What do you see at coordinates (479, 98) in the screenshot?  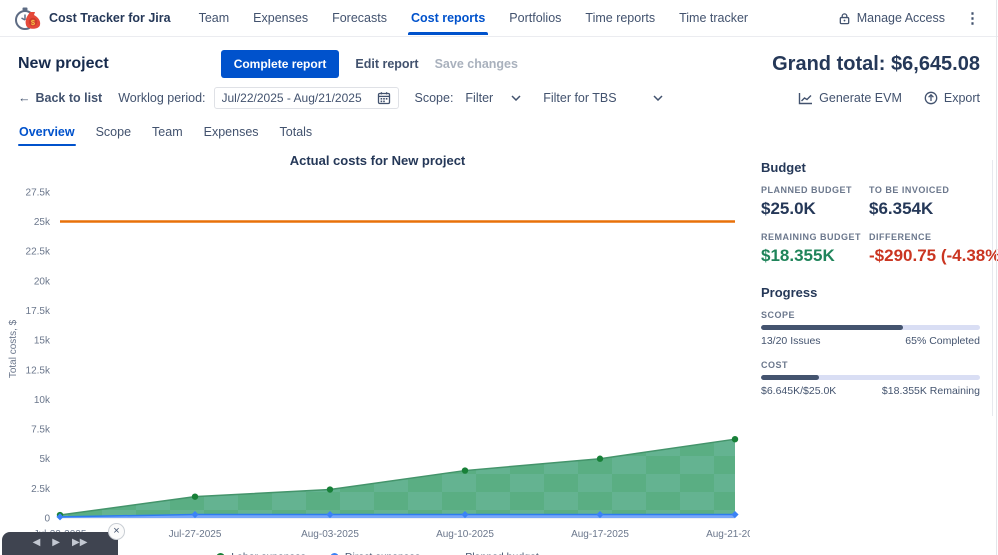 I see `scope-filter-value: Filter` at bounding box center [479, 98].